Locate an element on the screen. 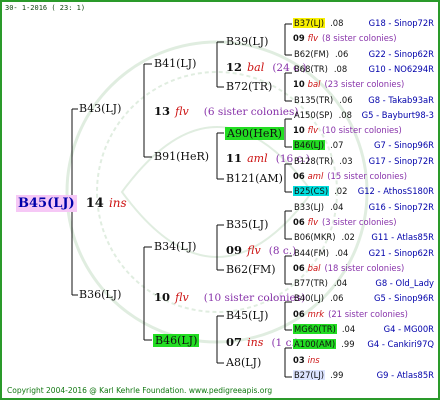 This screenshot has width=440, height=400. gen1-name: B43(LJ) is located at coordinates (100, 108).